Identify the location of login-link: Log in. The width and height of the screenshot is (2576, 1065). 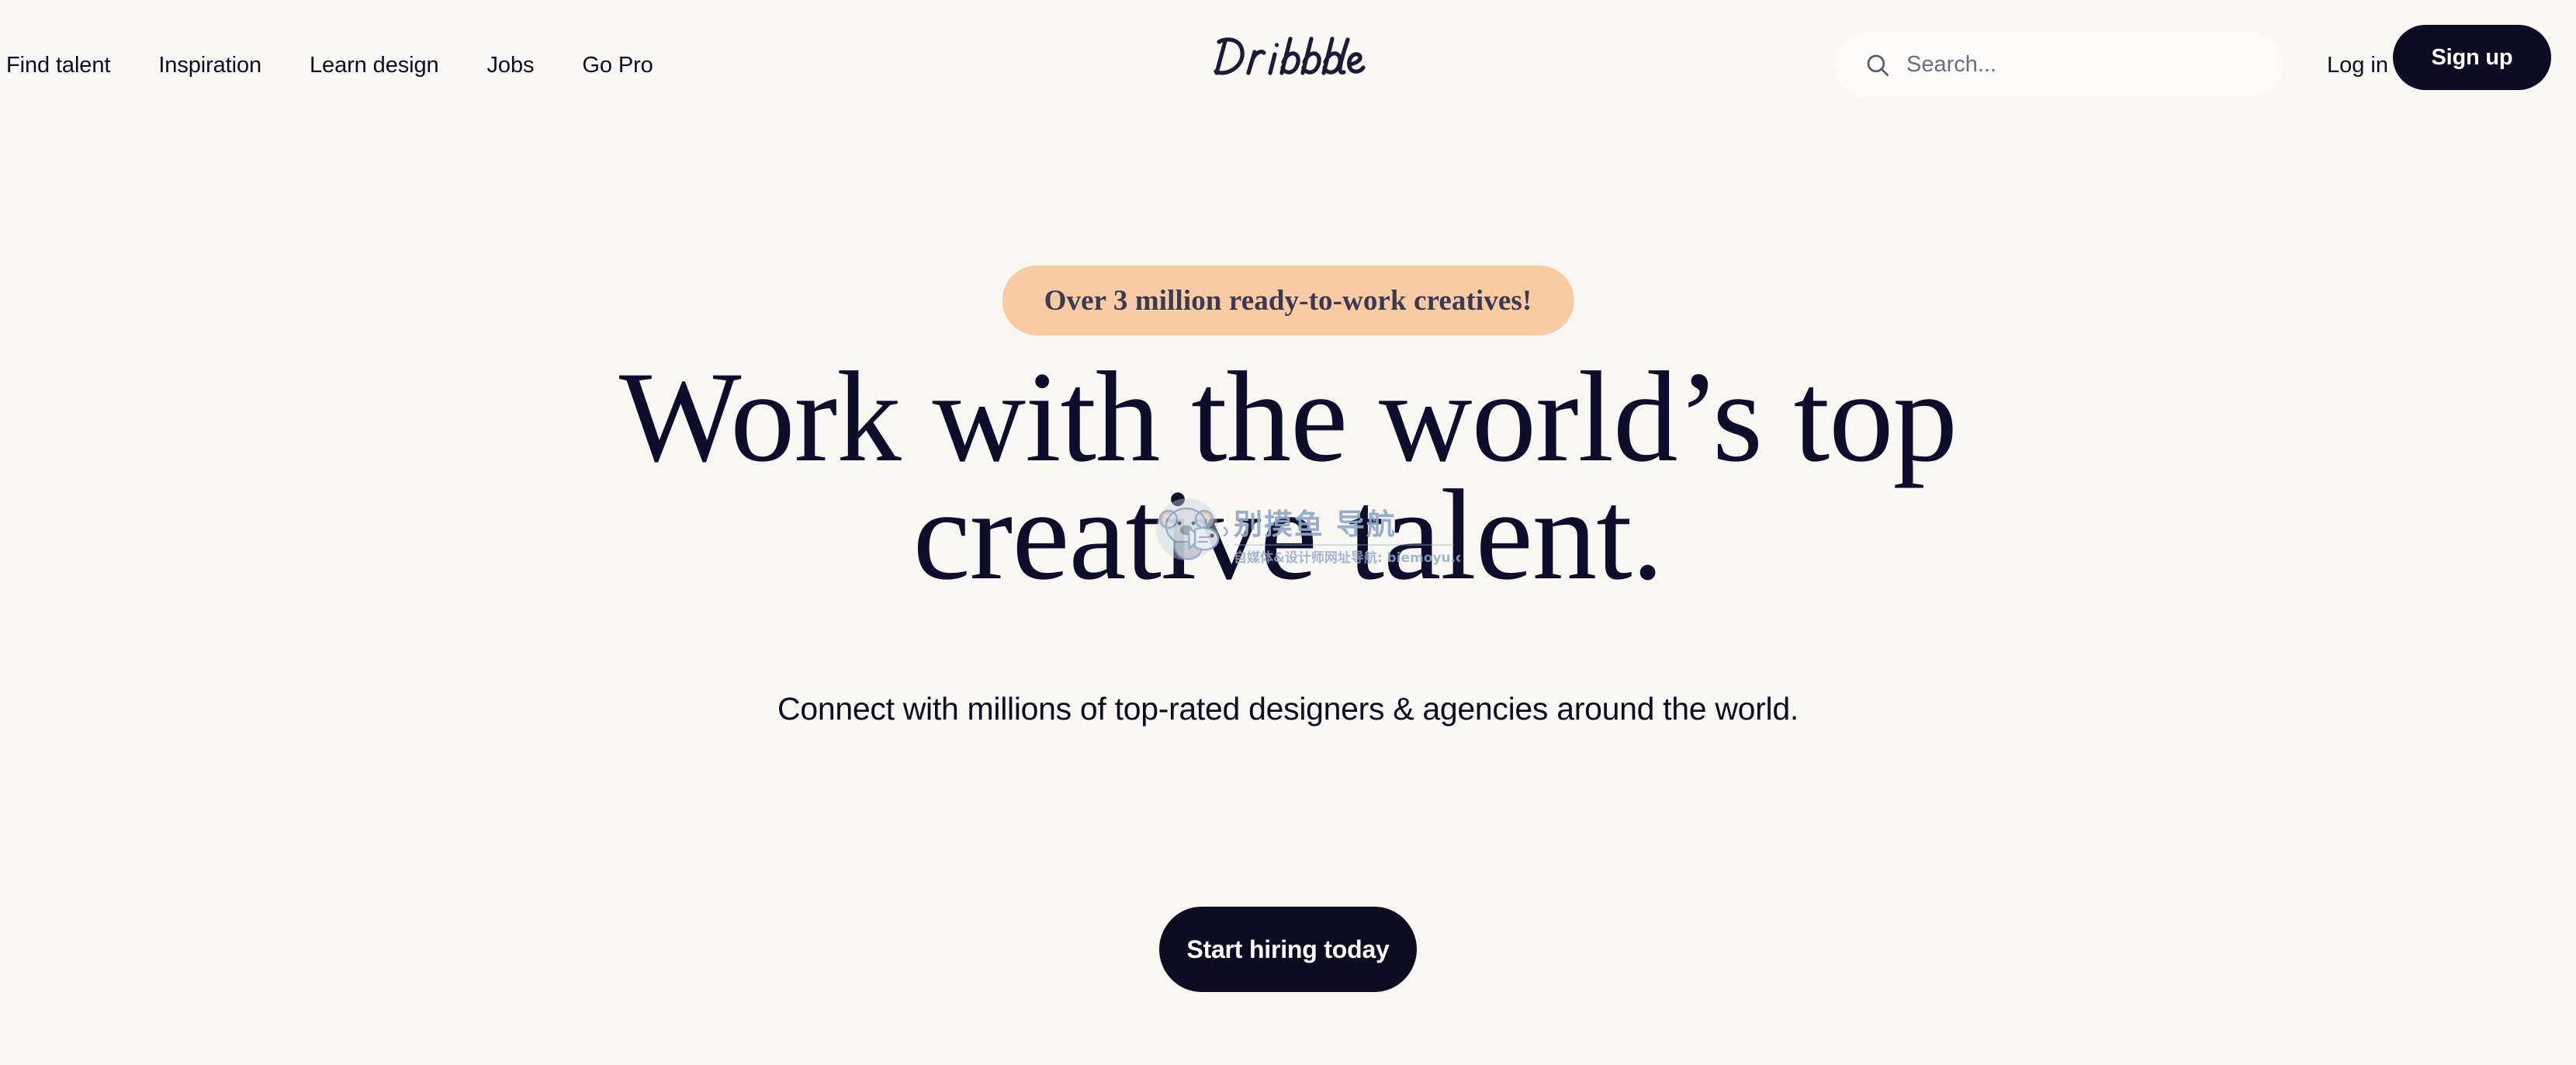
(2357, 65).